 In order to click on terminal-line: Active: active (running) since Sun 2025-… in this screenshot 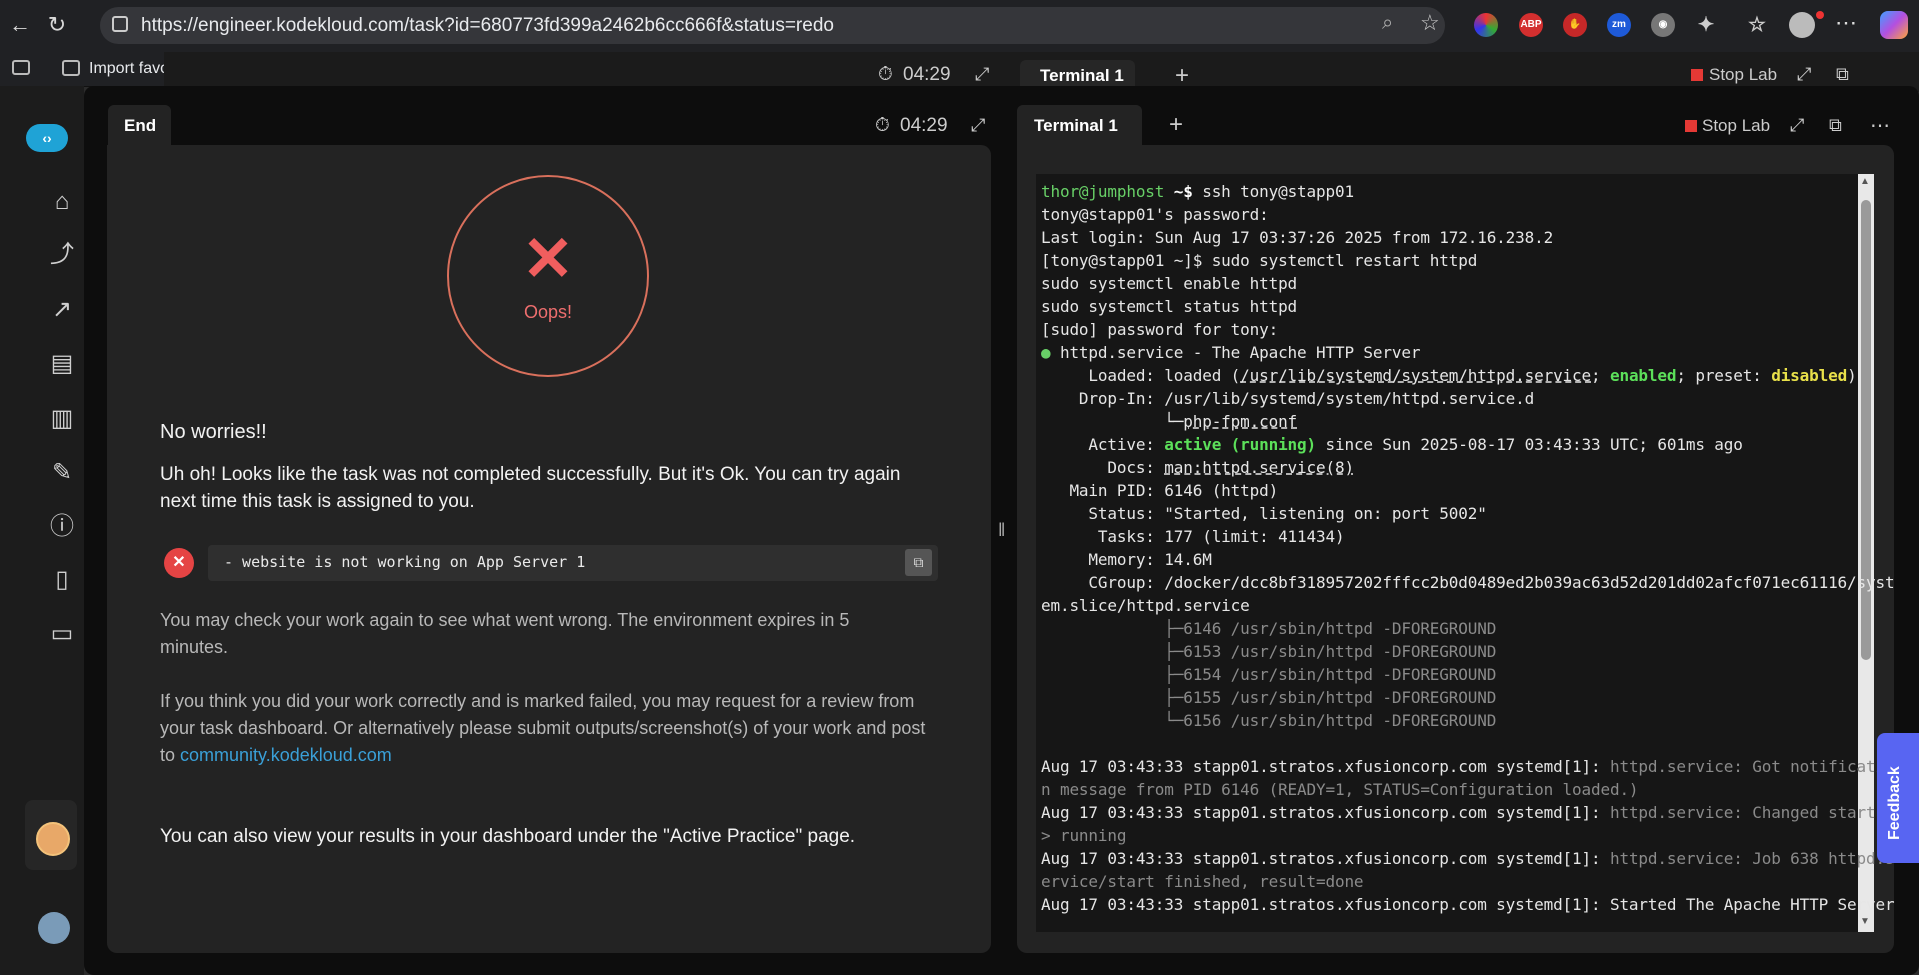, I will do `click(1392, 444)`.